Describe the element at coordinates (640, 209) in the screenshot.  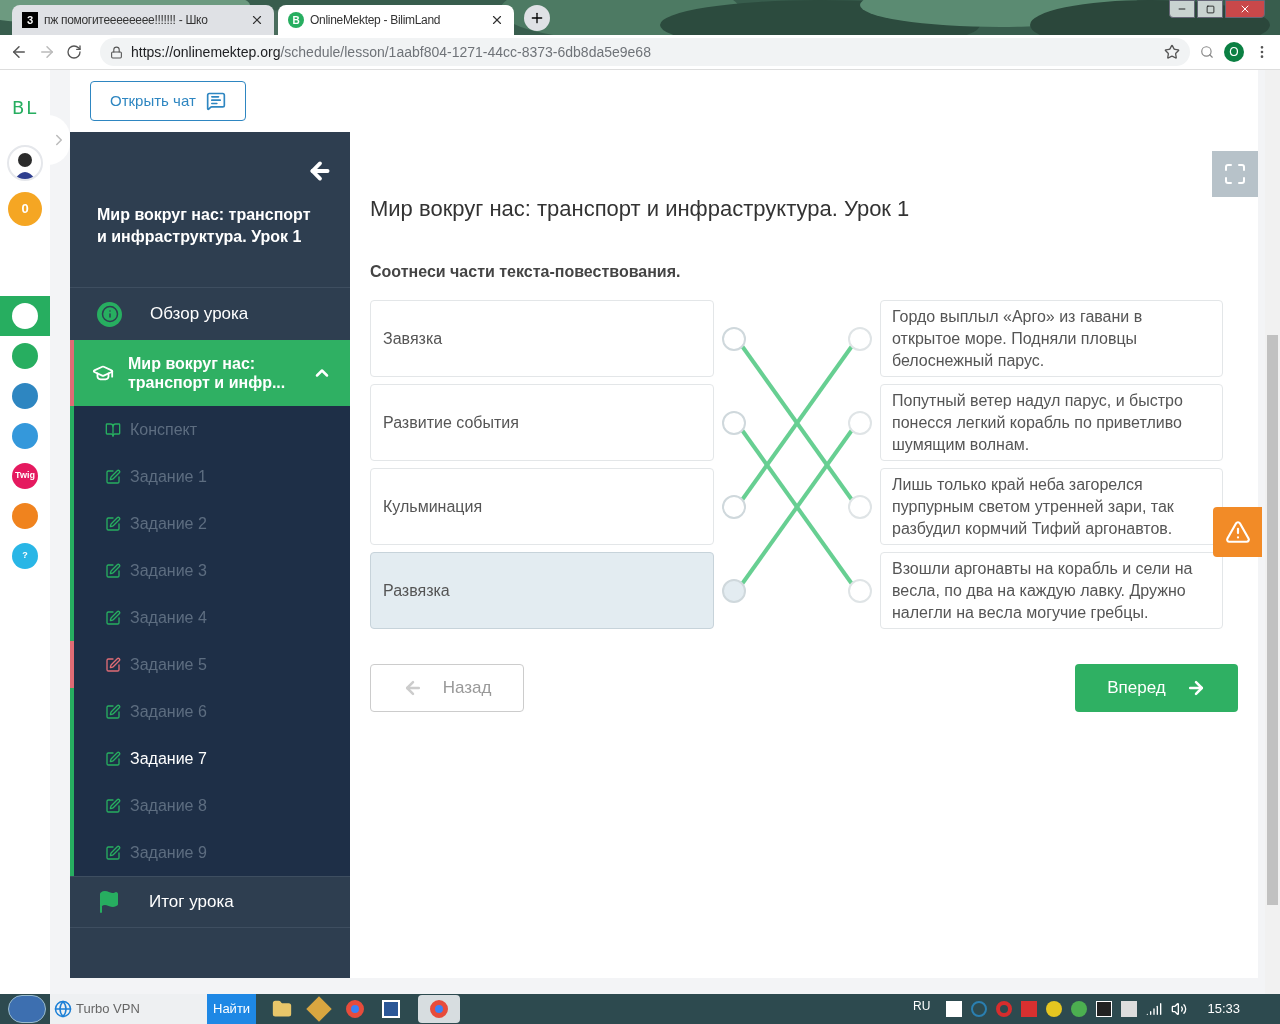
I see `lesson-title: Мир вокруг нас: транспорт и инфраструктура. Урок 1` at that location.